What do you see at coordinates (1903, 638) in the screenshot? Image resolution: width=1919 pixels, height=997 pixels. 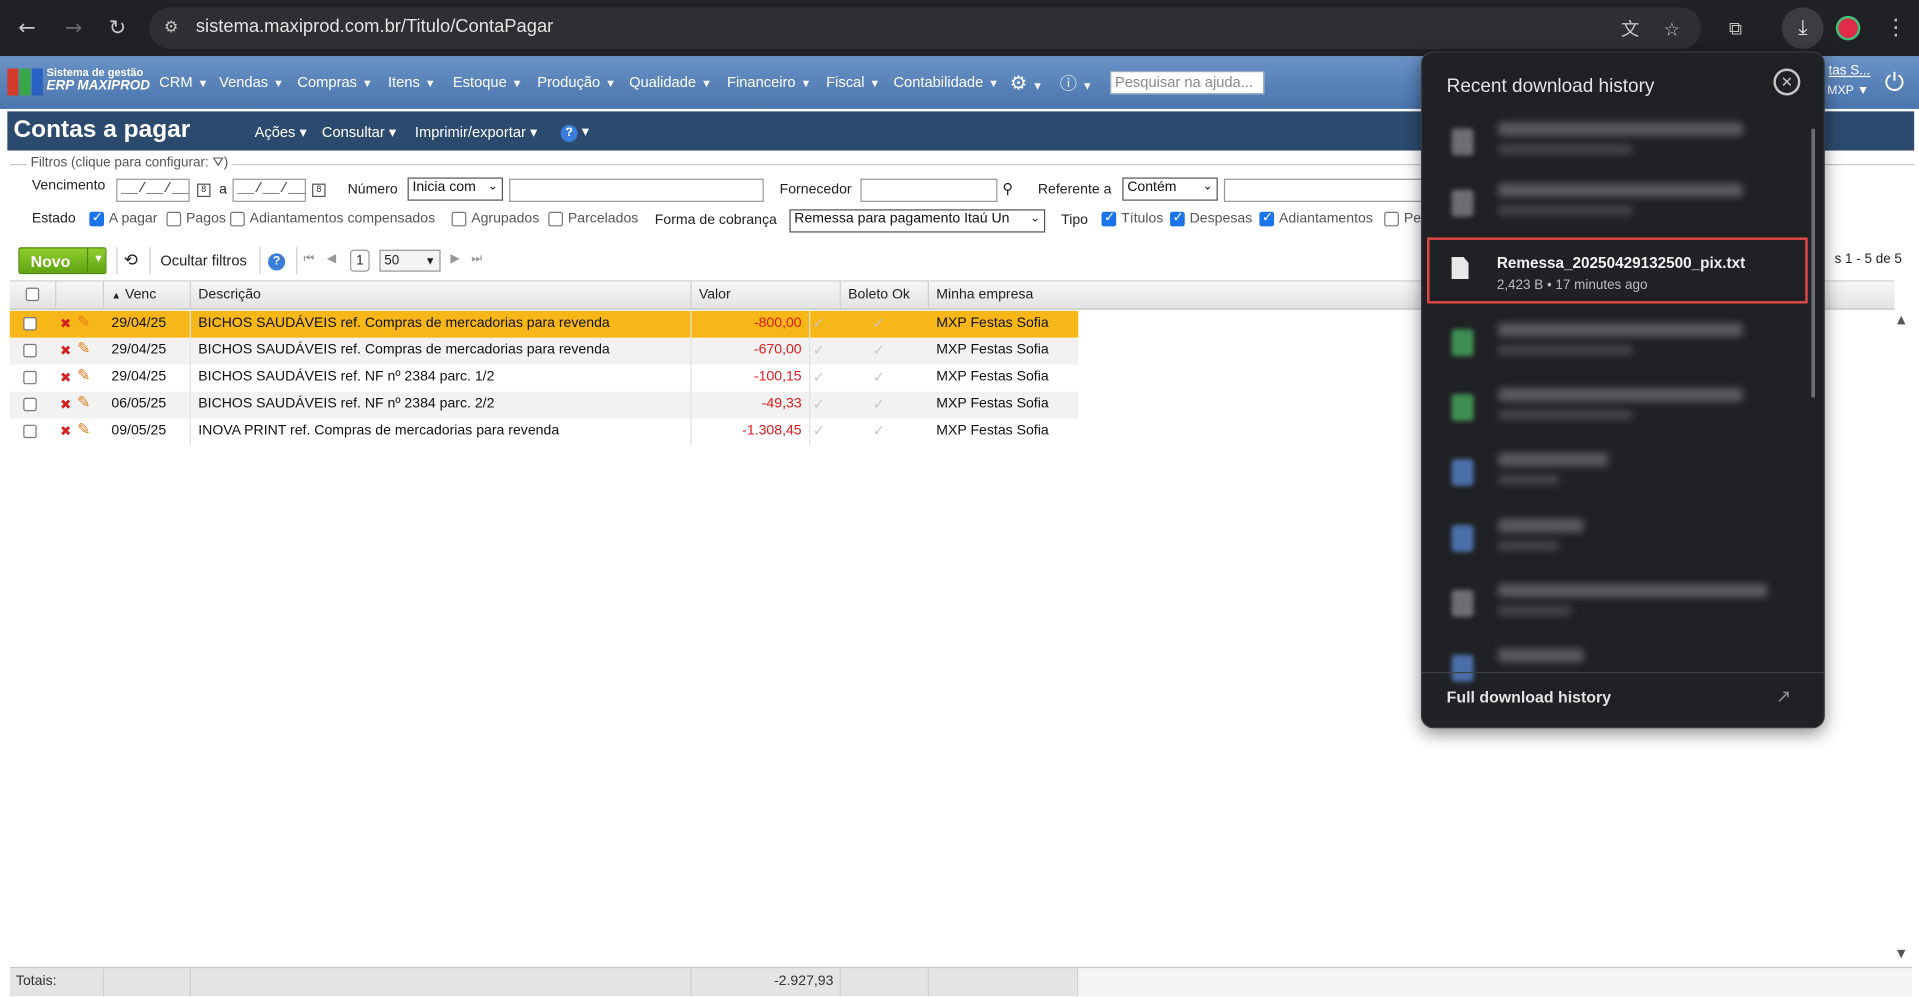 I see `grid-scrollbar: ▲ ▼` at bounding box center [1903, 638].